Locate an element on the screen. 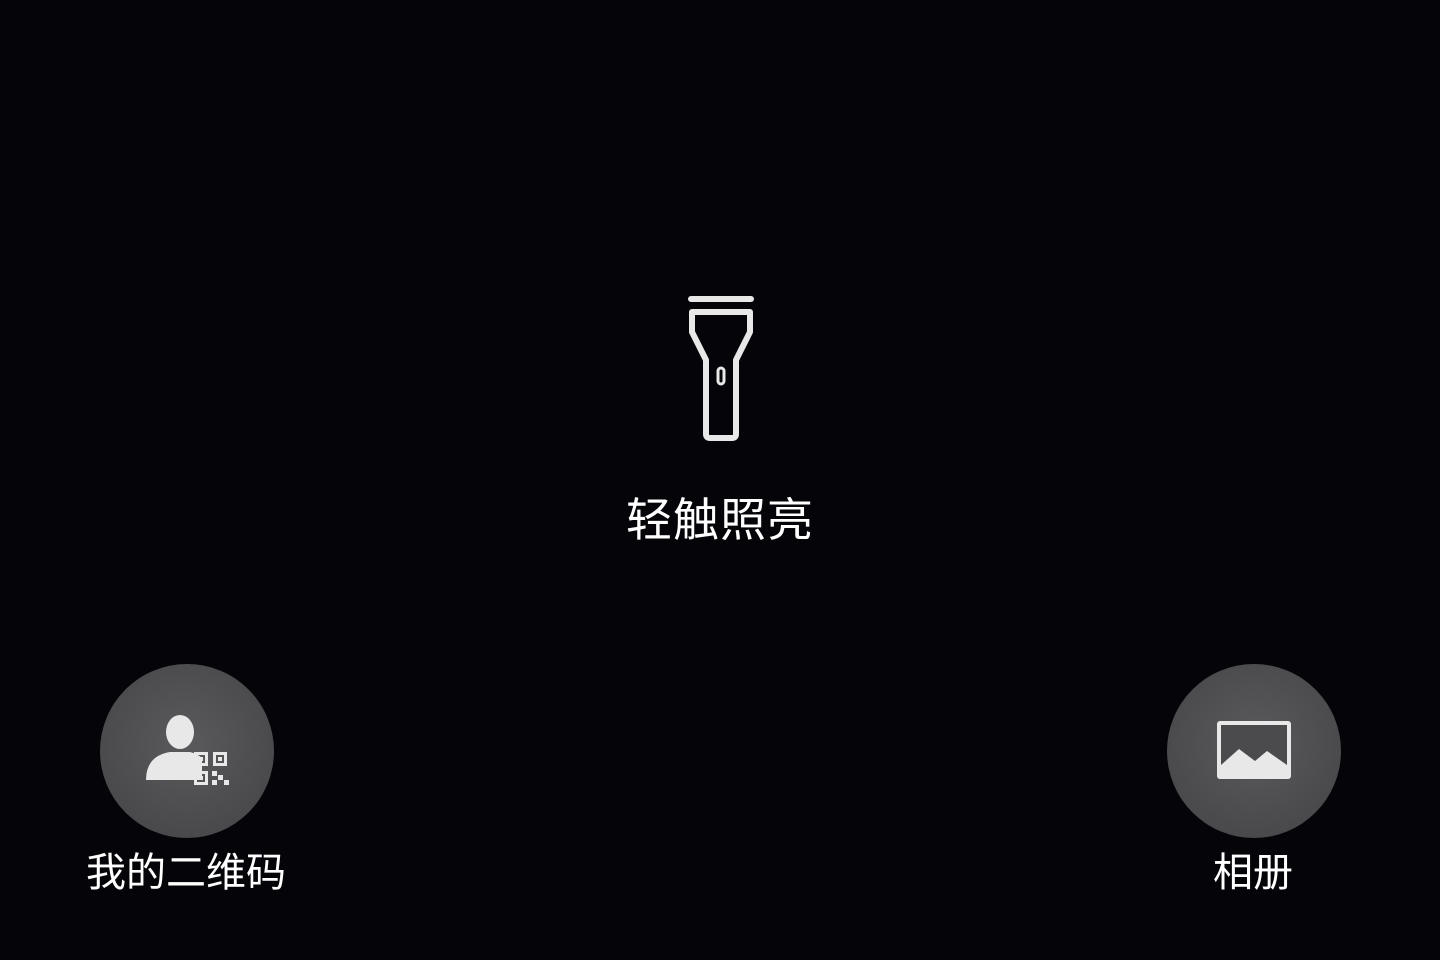 The height and width of the screenshot is (960, 1440). my-qr-code-button is located at coordinates (187, 751).